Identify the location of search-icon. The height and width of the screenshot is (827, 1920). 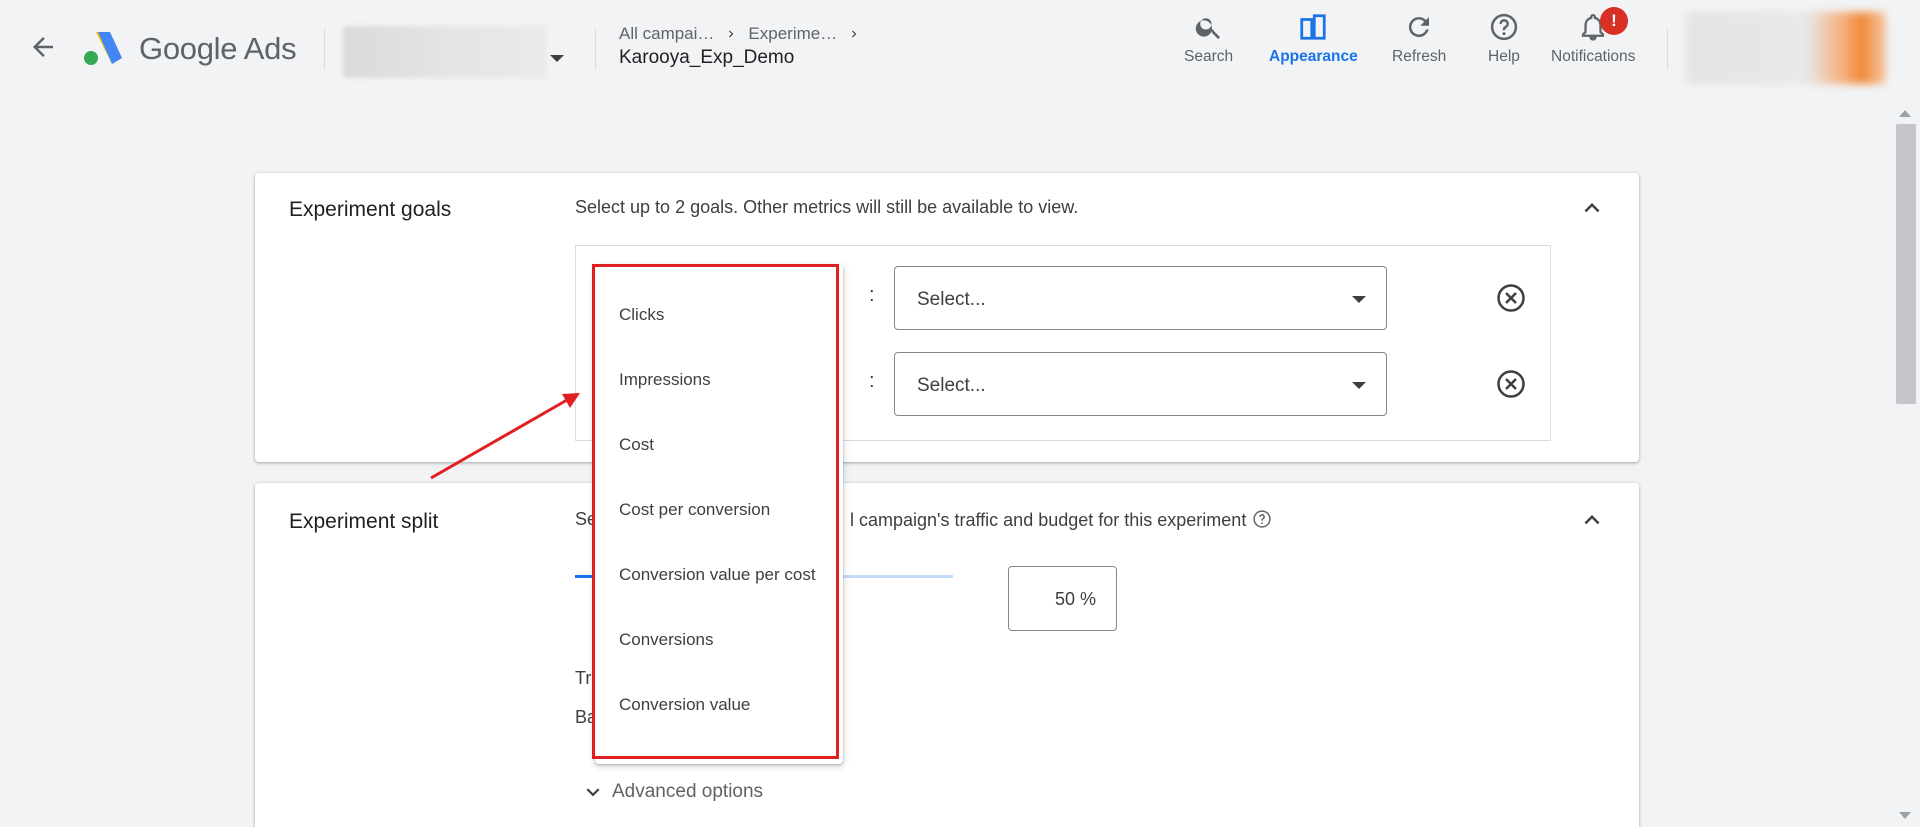
(1207, 28).